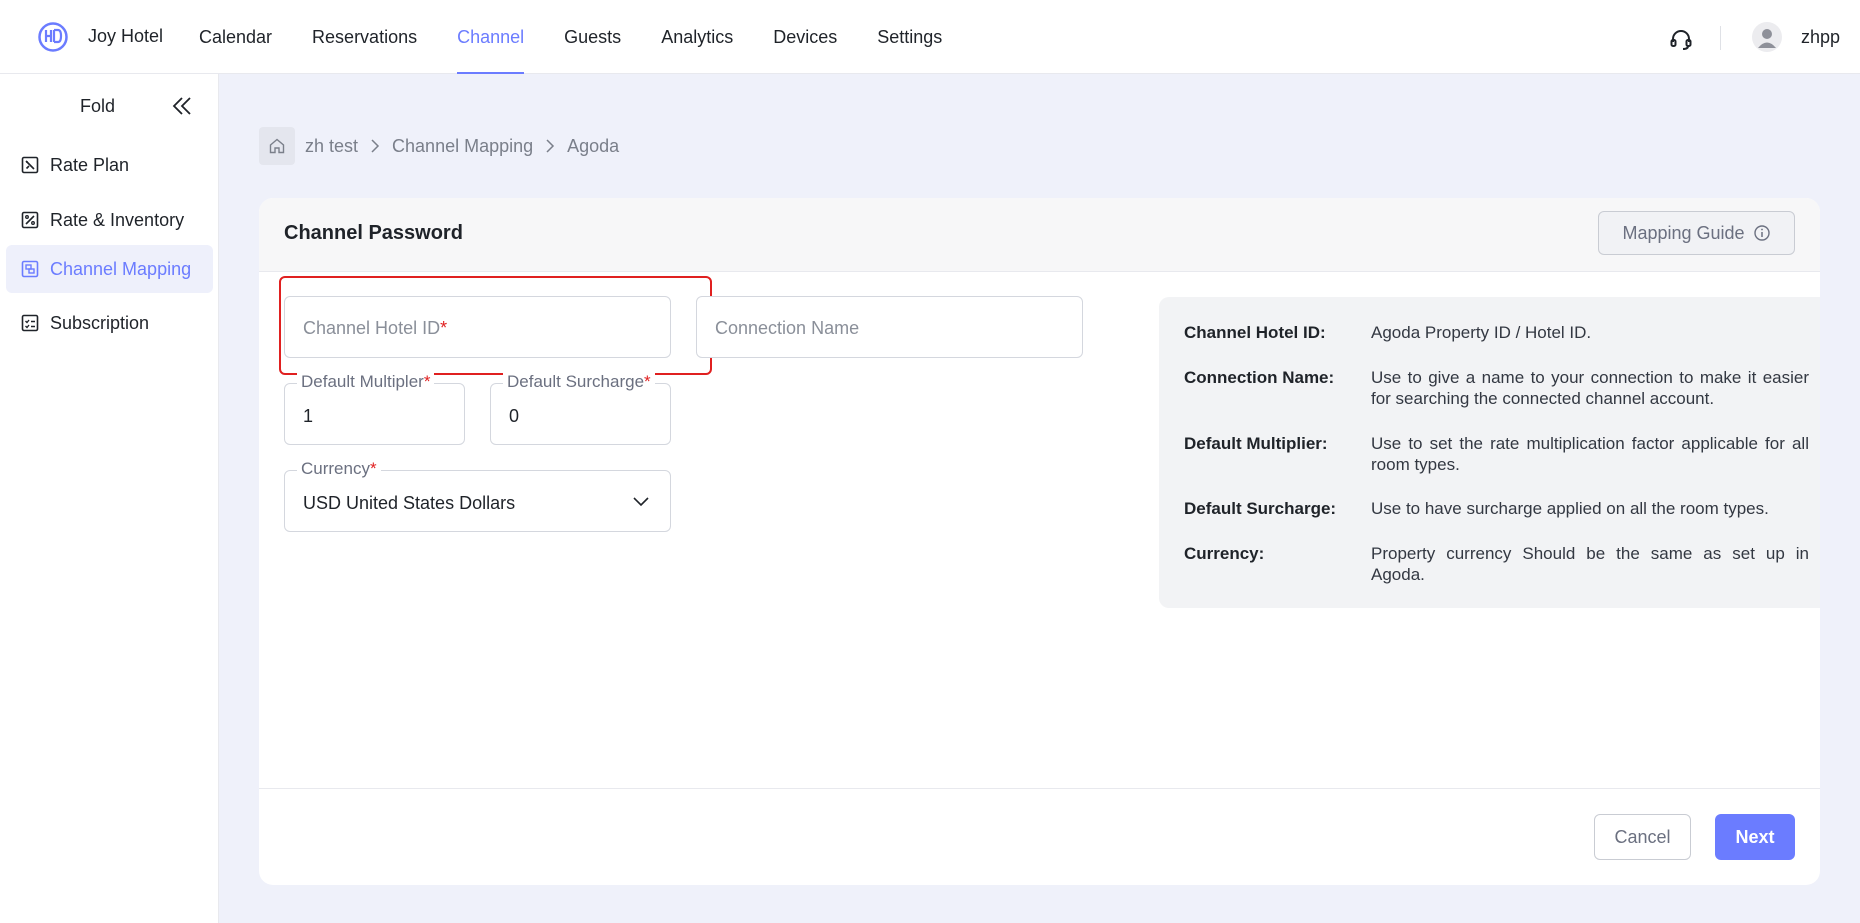 The image size is (1860, 923). I want to click on home-icon, so click(277, 146).